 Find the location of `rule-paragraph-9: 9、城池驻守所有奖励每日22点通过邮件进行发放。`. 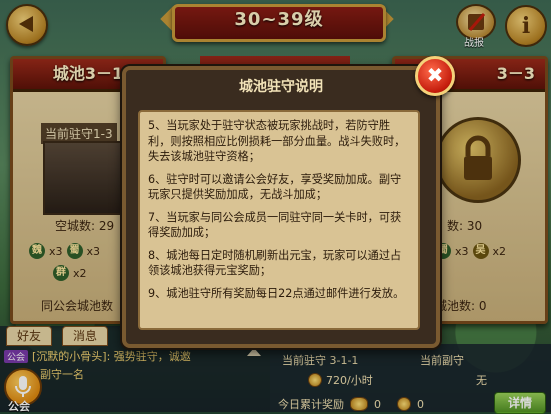

rule-paragraph-9: 9、城池驻守所有奖励每日22点通过邮件进行发放。 is located at coordinates (276, 293).